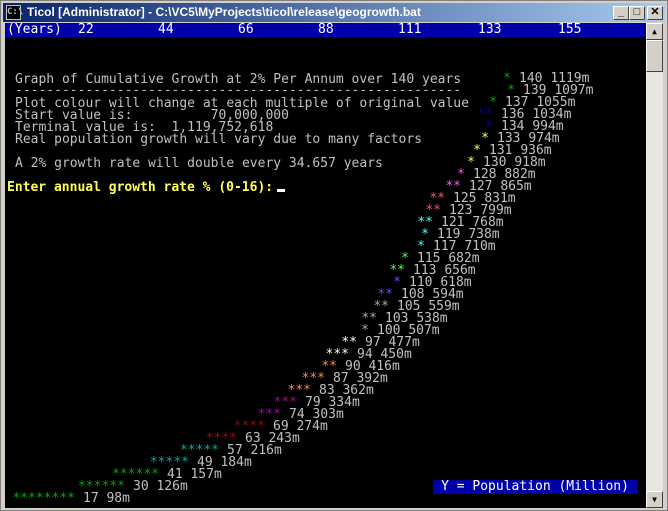 This screenshot has width=668, height=511. I want to click on plot-value: 216m, so click(266, 450).